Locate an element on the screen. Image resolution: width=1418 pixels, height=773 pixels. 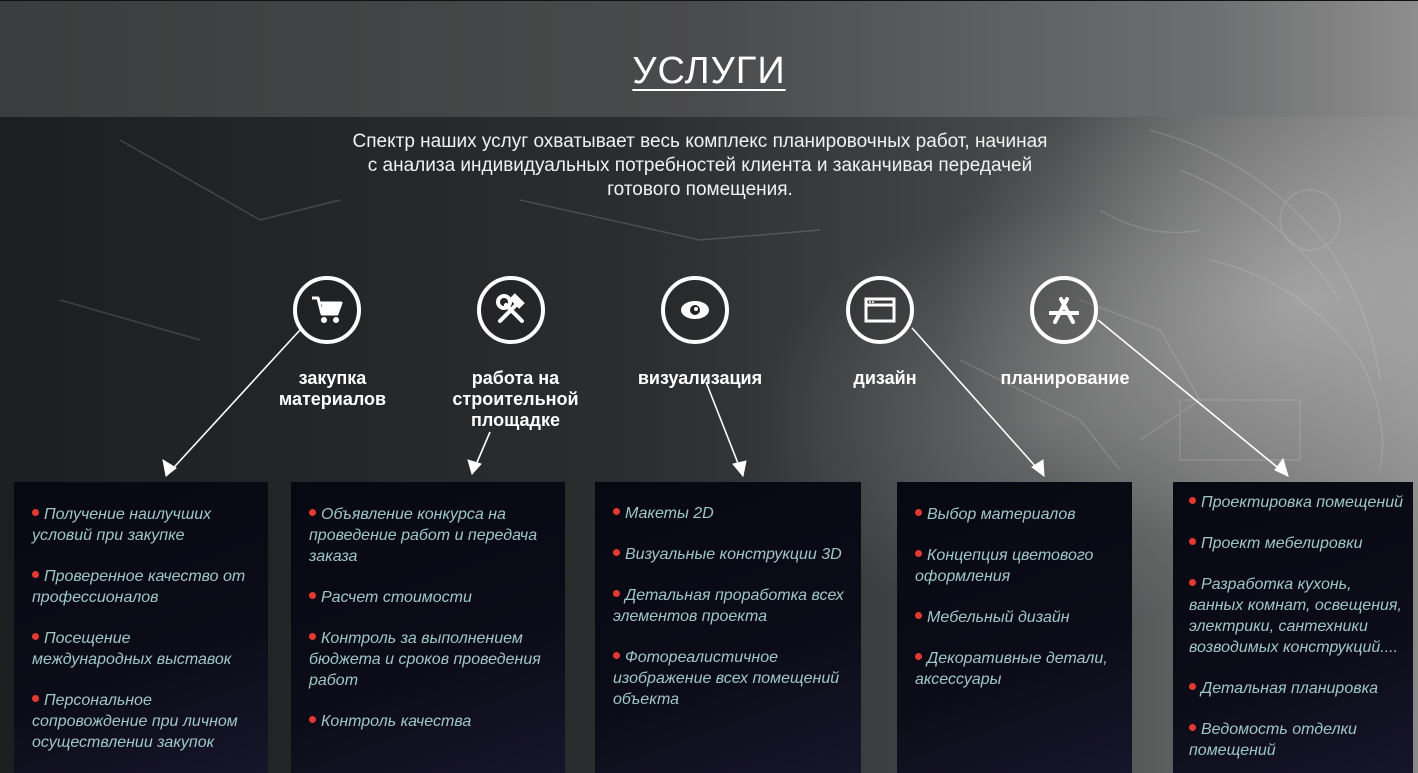
list-item: Концепция цветового оформления is located at coordinates (1004, 566).